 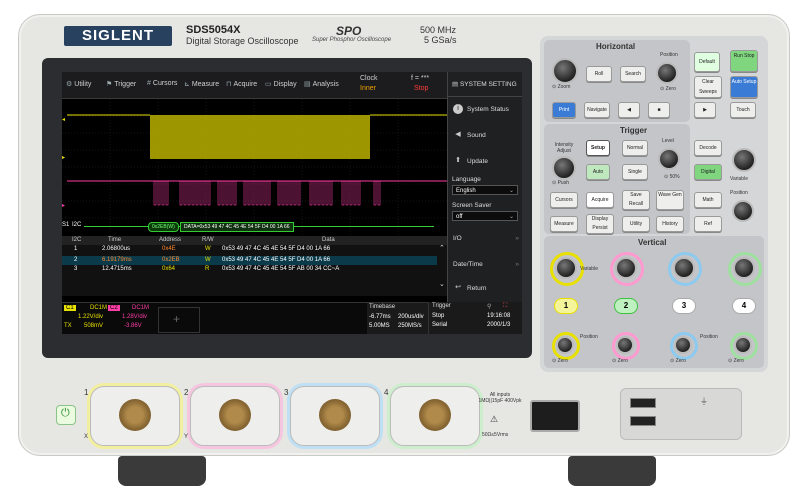 What do you see at coordinates (485, 110) in the screenshot?
I see `system-status-button: i System Status` at bounding box center [485, 110].